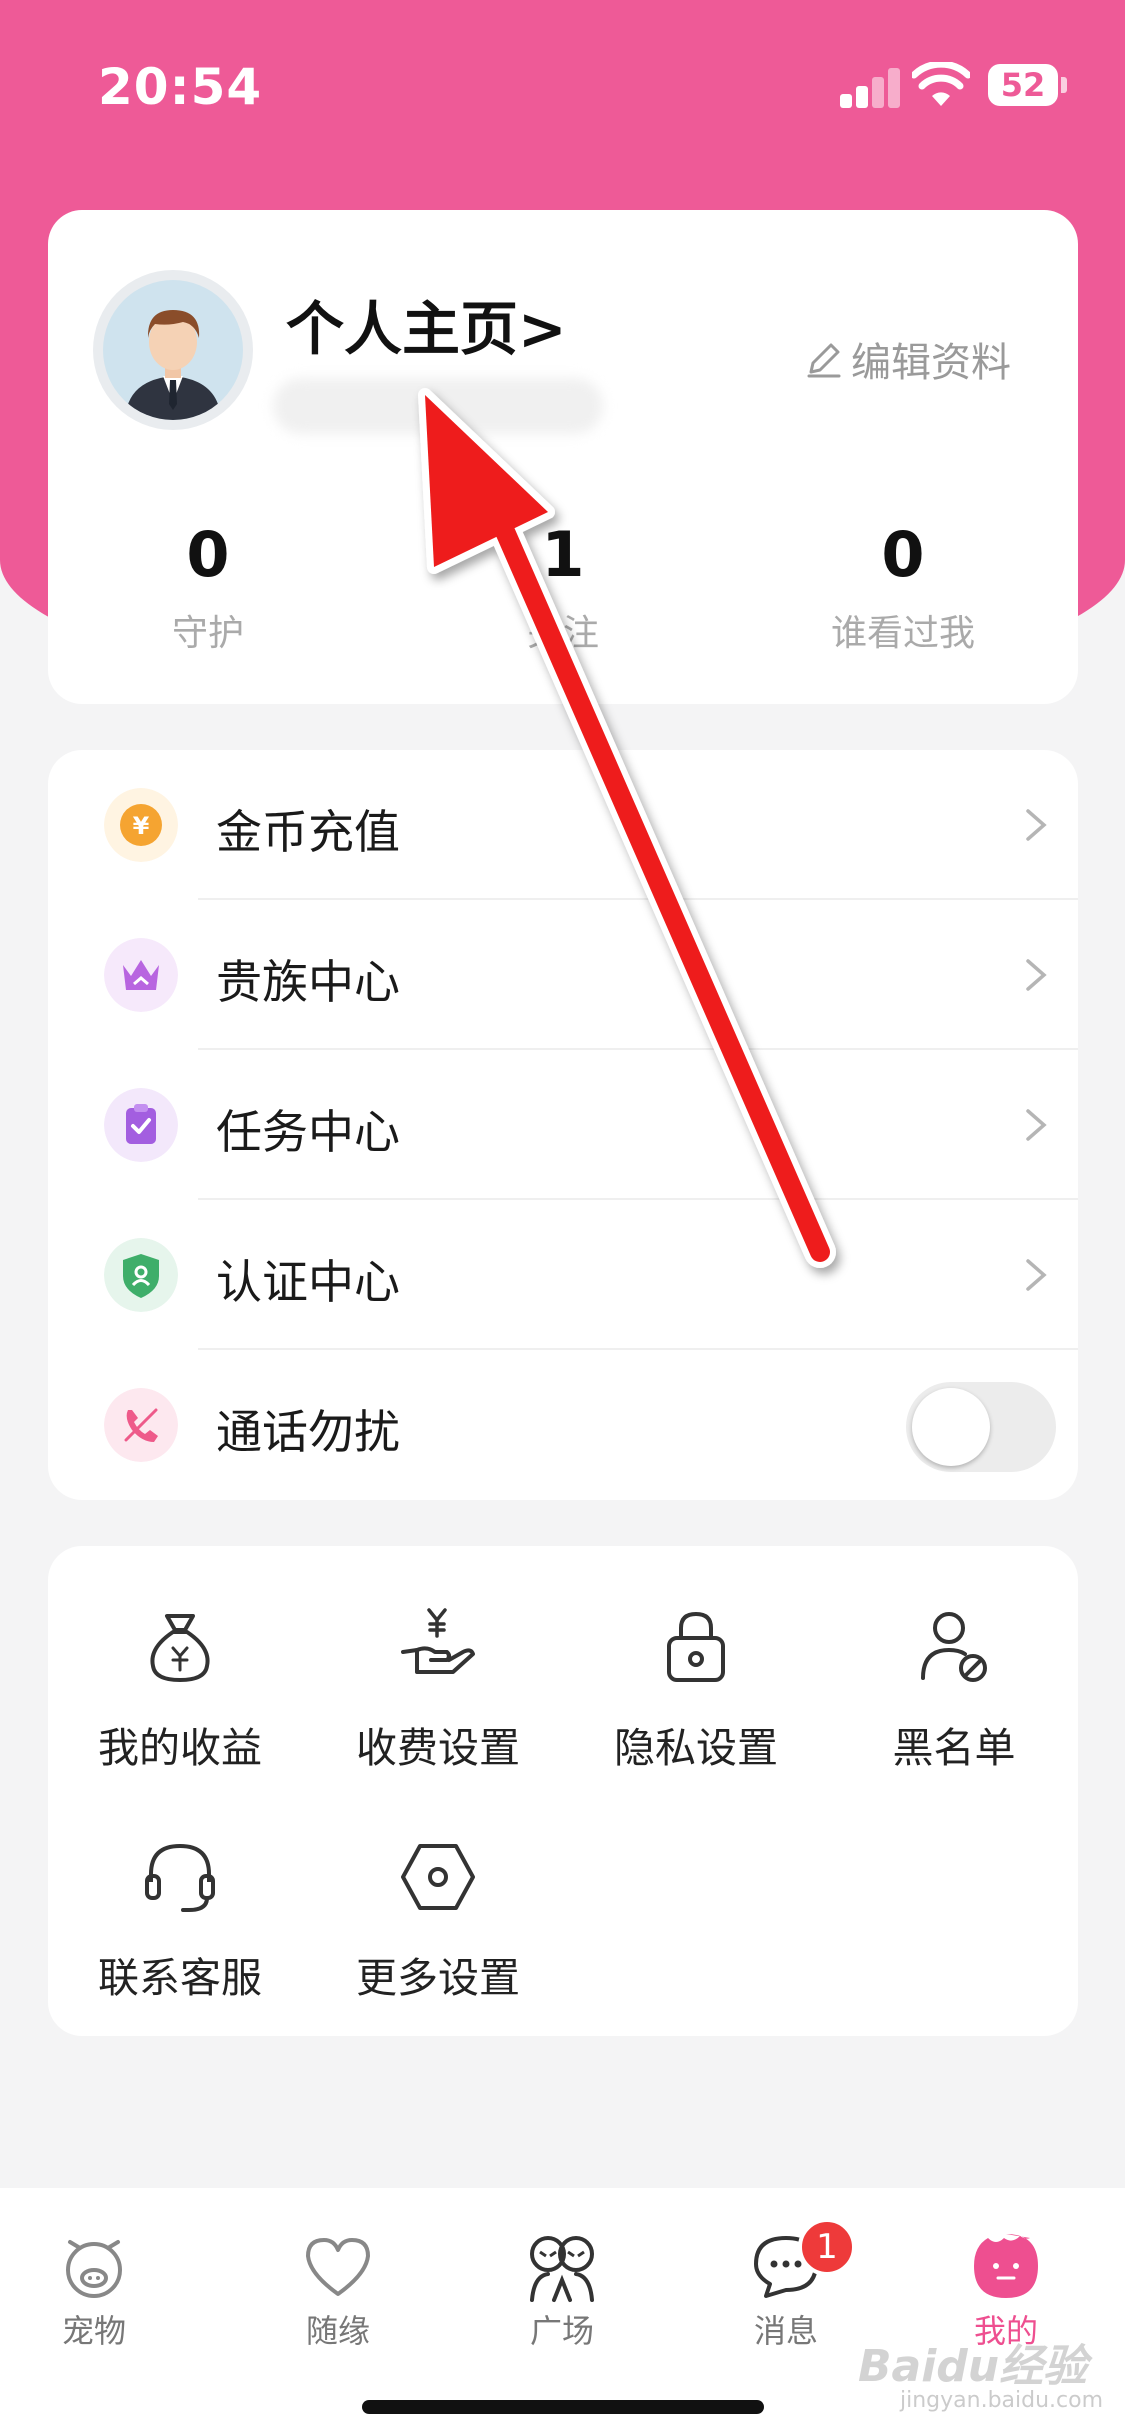  I want to click on tool-label: 联系客服, so click(180, 1978).